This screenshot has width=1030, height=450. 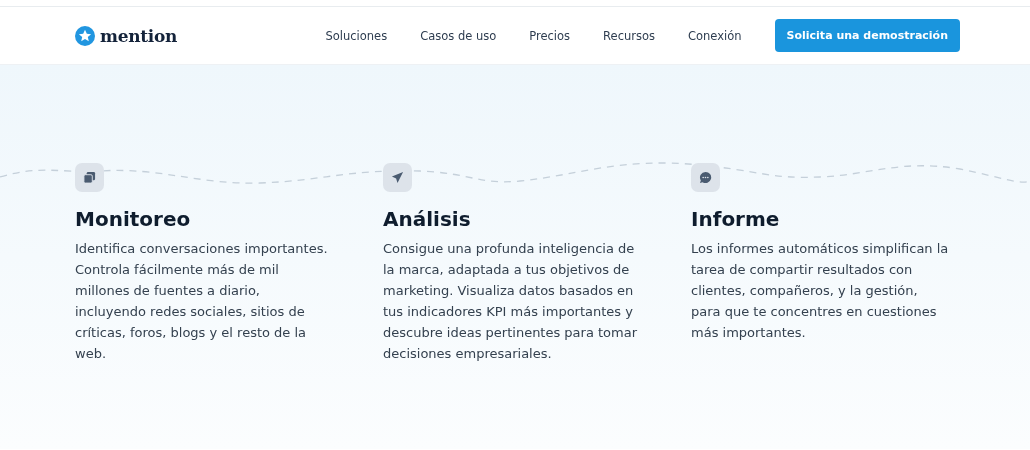 What do you see at coordinates (139, 35) in the screenshot?
I see `logo-wordmark: mention` at bounding box center [139, 35].